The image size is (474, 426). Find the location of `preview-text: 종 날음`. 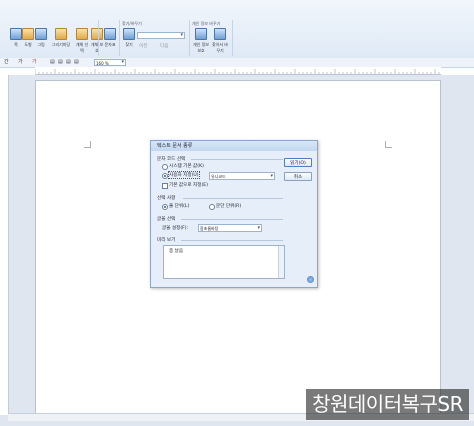

preview-text: 종 날음 is located at coordinates (176, 251).